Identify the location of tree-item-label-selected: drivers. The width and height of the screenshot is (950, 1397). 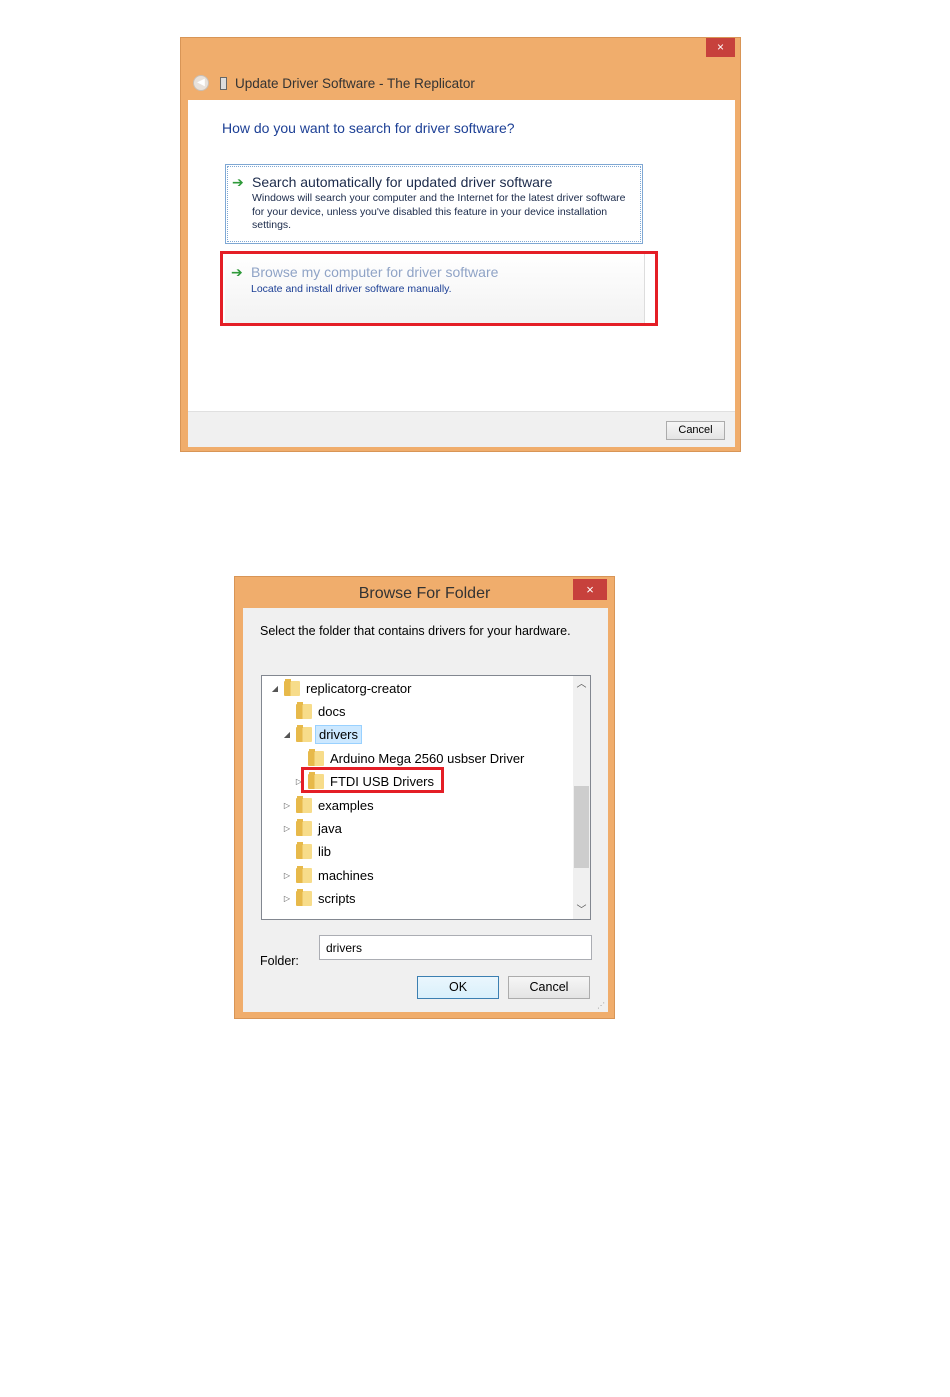
(339, 734).